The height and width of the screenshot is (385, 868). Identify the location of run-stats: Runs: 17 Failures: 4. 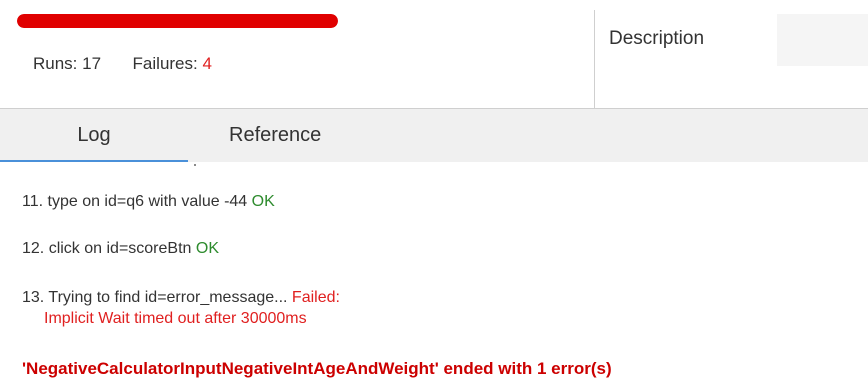
(122, 64).